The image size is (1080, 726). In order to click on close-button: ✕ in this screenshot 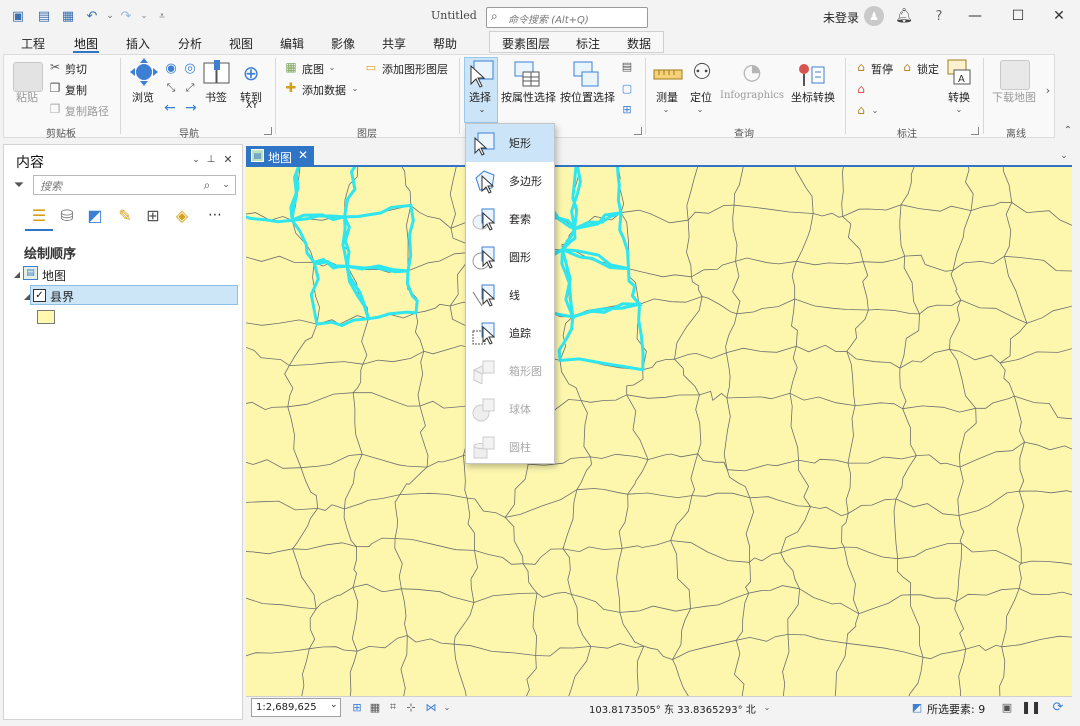, I will do `click(1059, 16)`.